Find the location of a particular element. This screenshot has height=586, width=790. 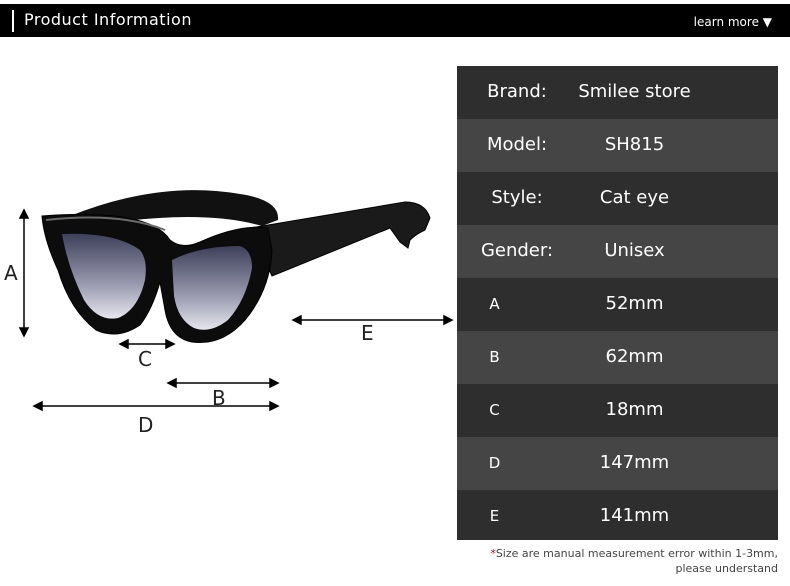

spec-label: Style: is located at coordinates (517, 197).